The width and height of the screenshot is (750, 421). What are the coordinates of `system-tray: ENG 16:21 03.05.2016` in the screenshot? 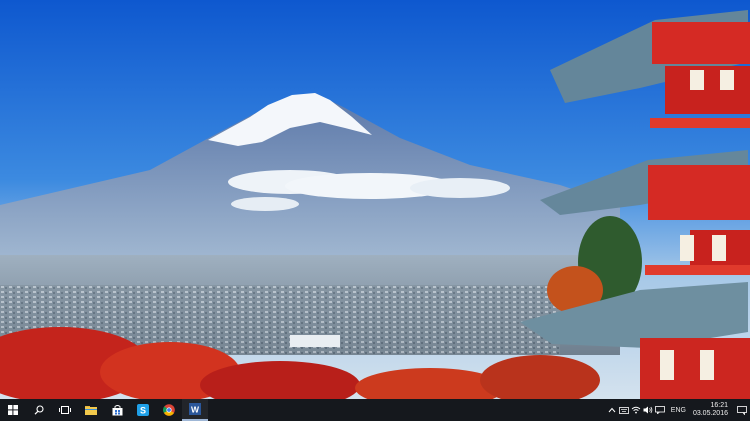 It's located at (678, 410).